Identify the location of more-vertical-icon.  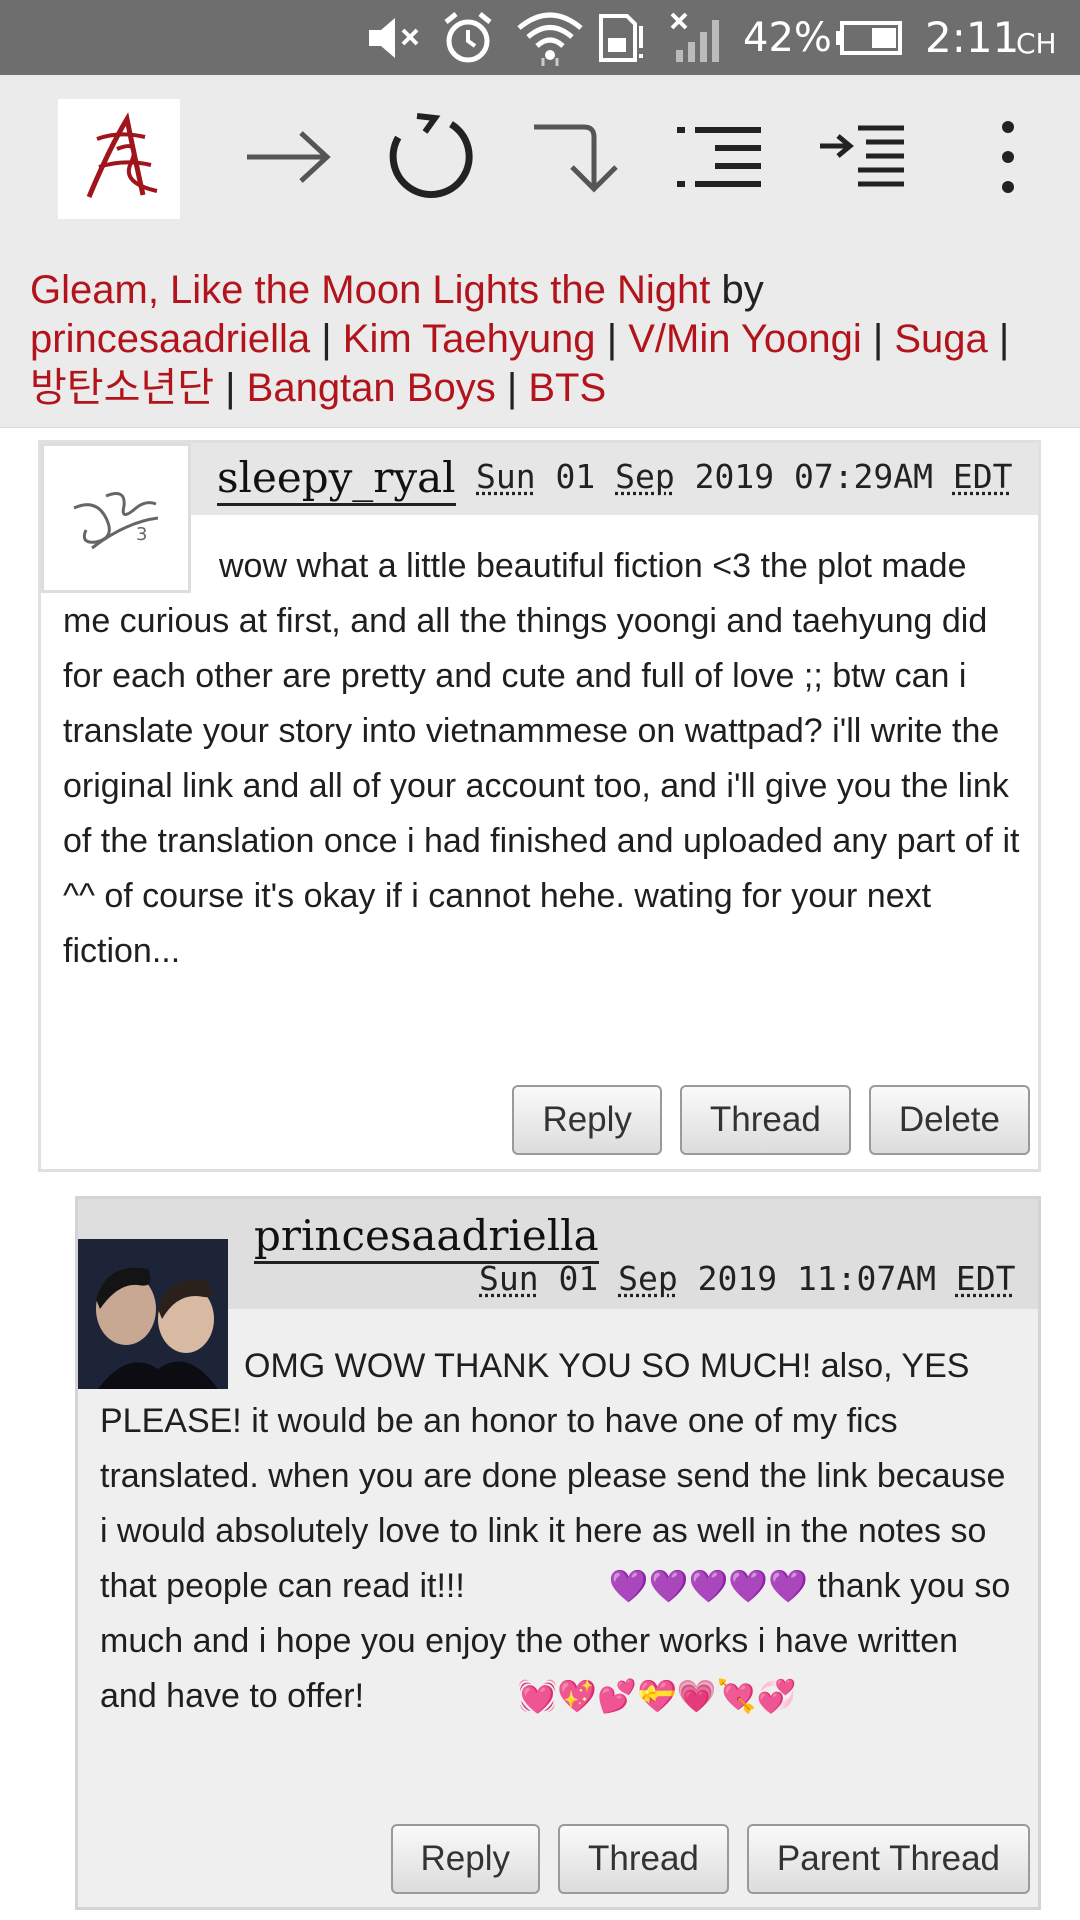
(1008, 157).